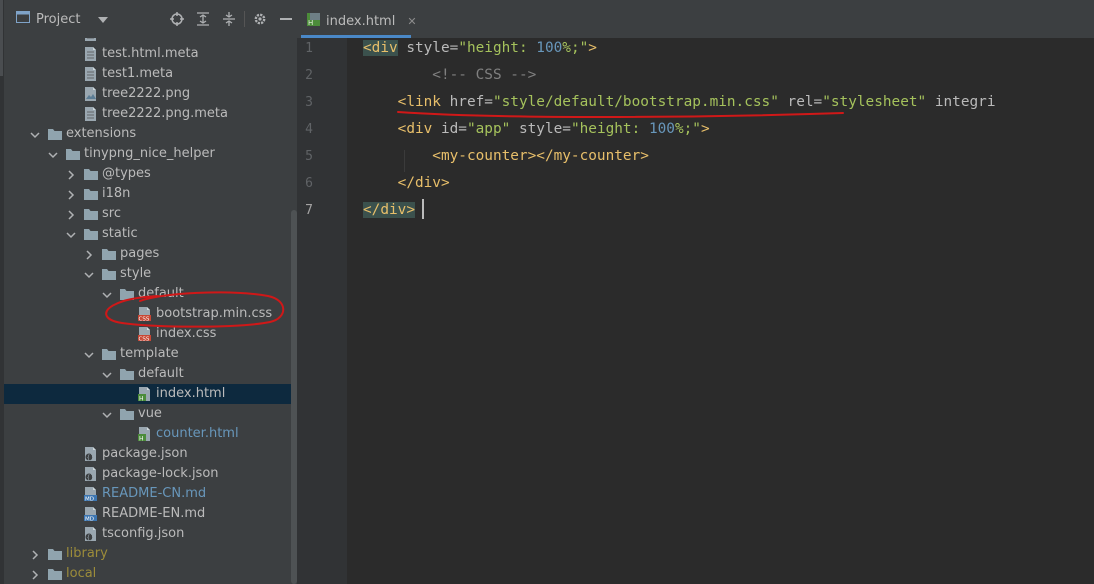 The height and width of the screenshot is (584, 1094). What do you see at coordinates (150, 474) in the screenshot?
I see `tree-item: {} package-lock.json` at bounding box center [150, 474].